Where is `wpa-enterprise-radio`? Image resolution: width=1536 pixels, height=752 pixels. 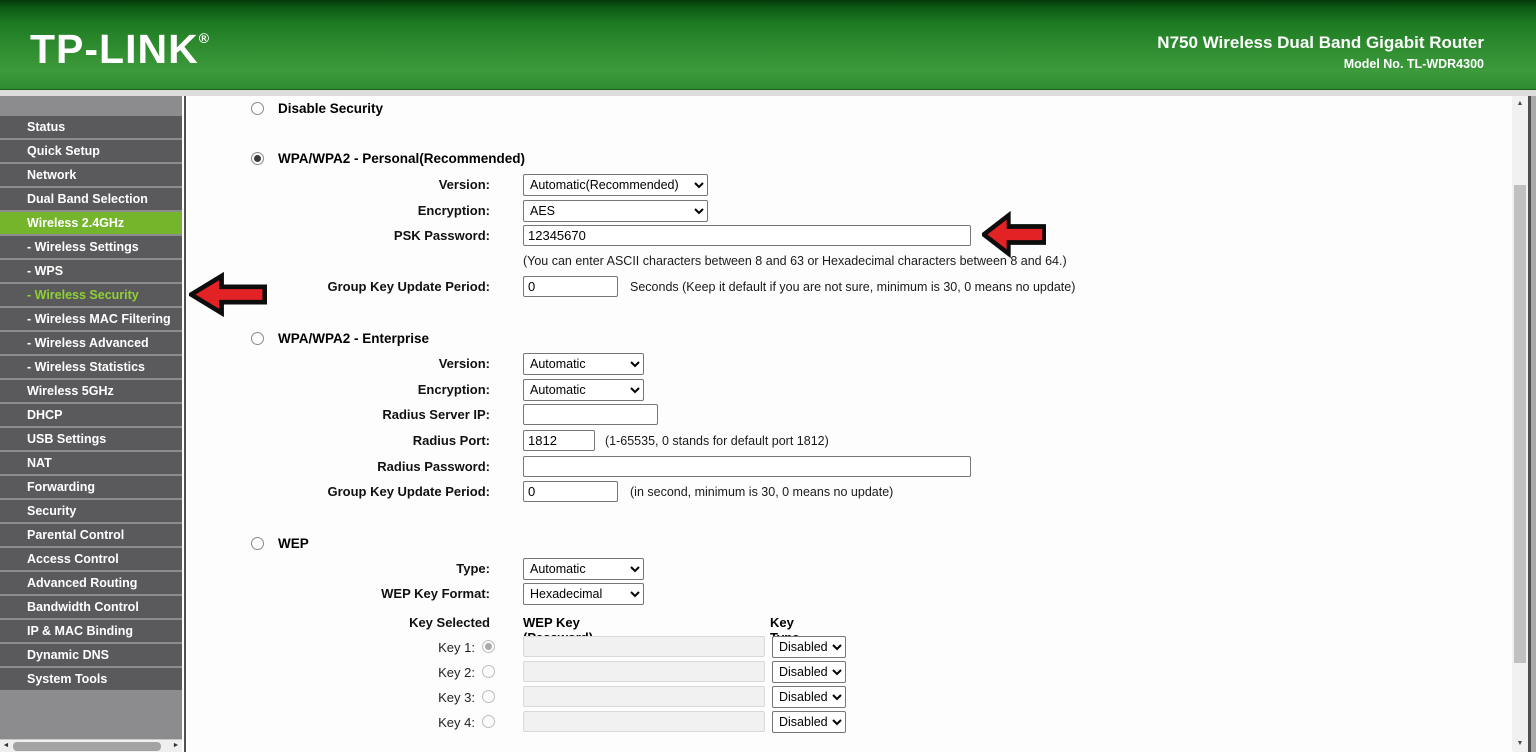
wpa-enterprise-radio is located at coordinates (257, 338).